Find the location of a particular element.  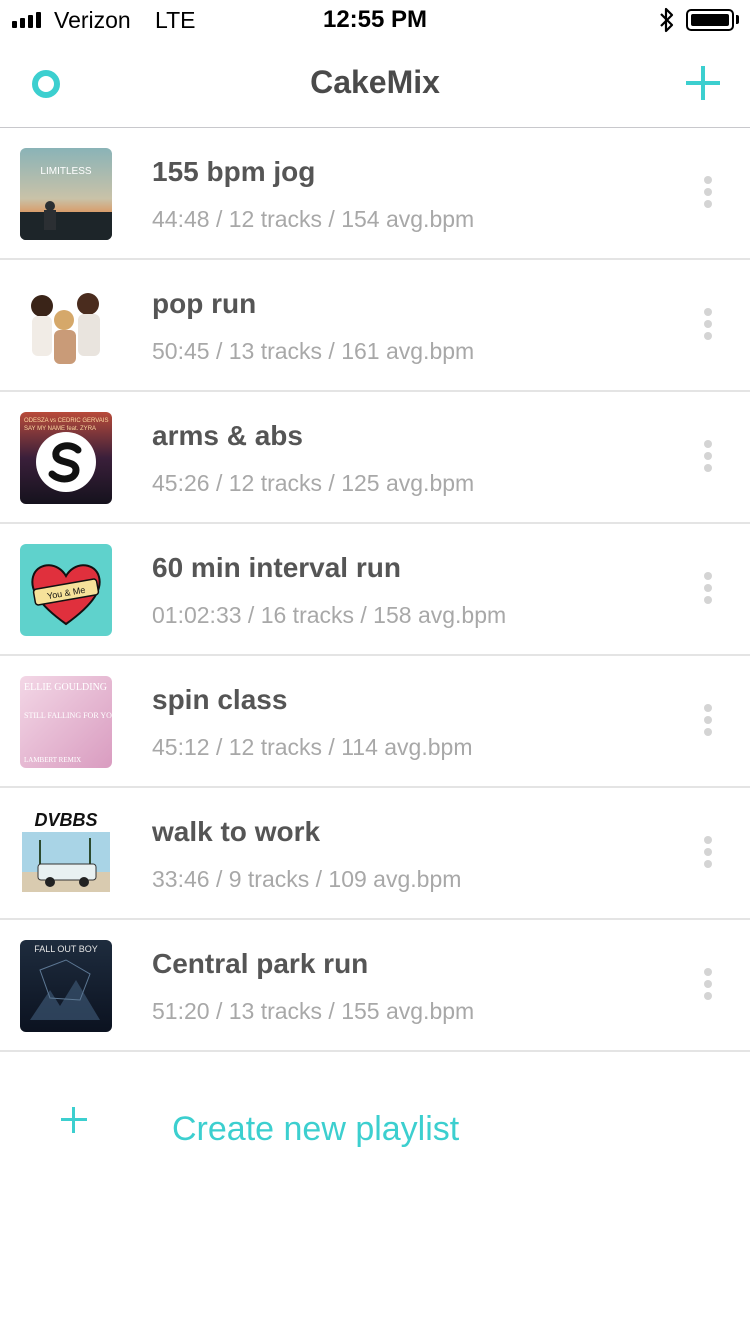

fob-art-text: FALL OUT BOY is located at coordinates (66, 949).